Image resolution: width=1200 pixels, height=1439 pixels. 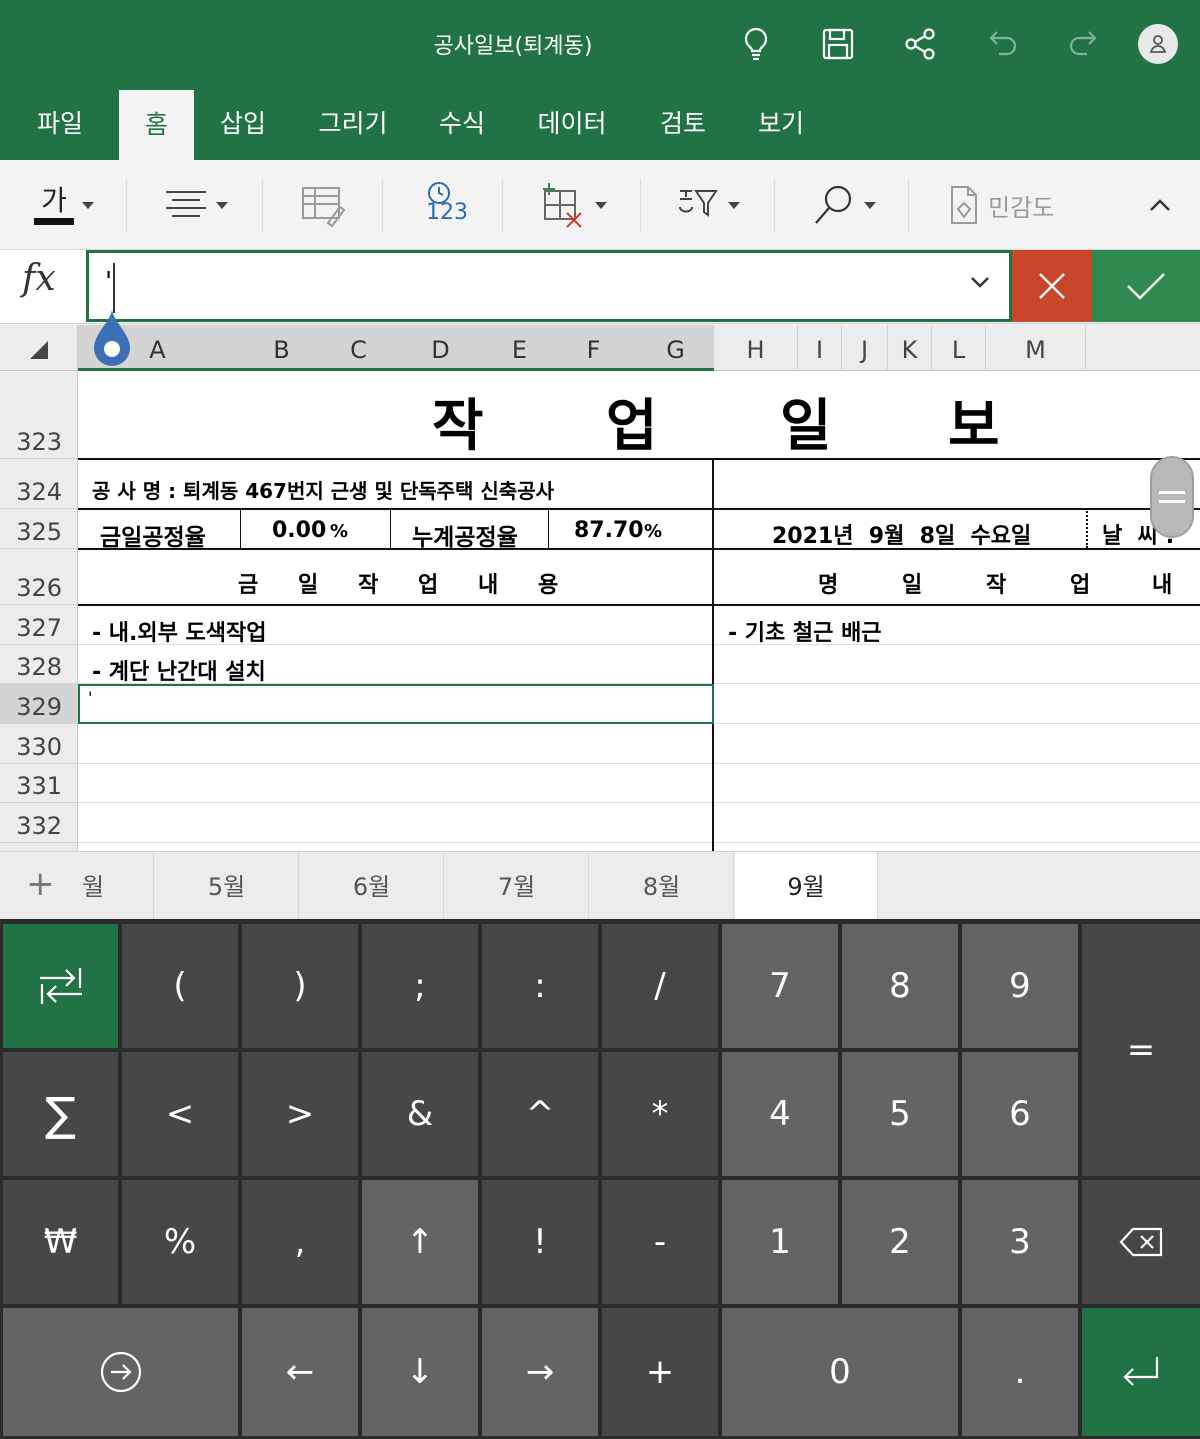 What do you see at coordinates (300, 986) in the screenshot?
I see `key-close-paren: )` at bounding box center [300, 986].